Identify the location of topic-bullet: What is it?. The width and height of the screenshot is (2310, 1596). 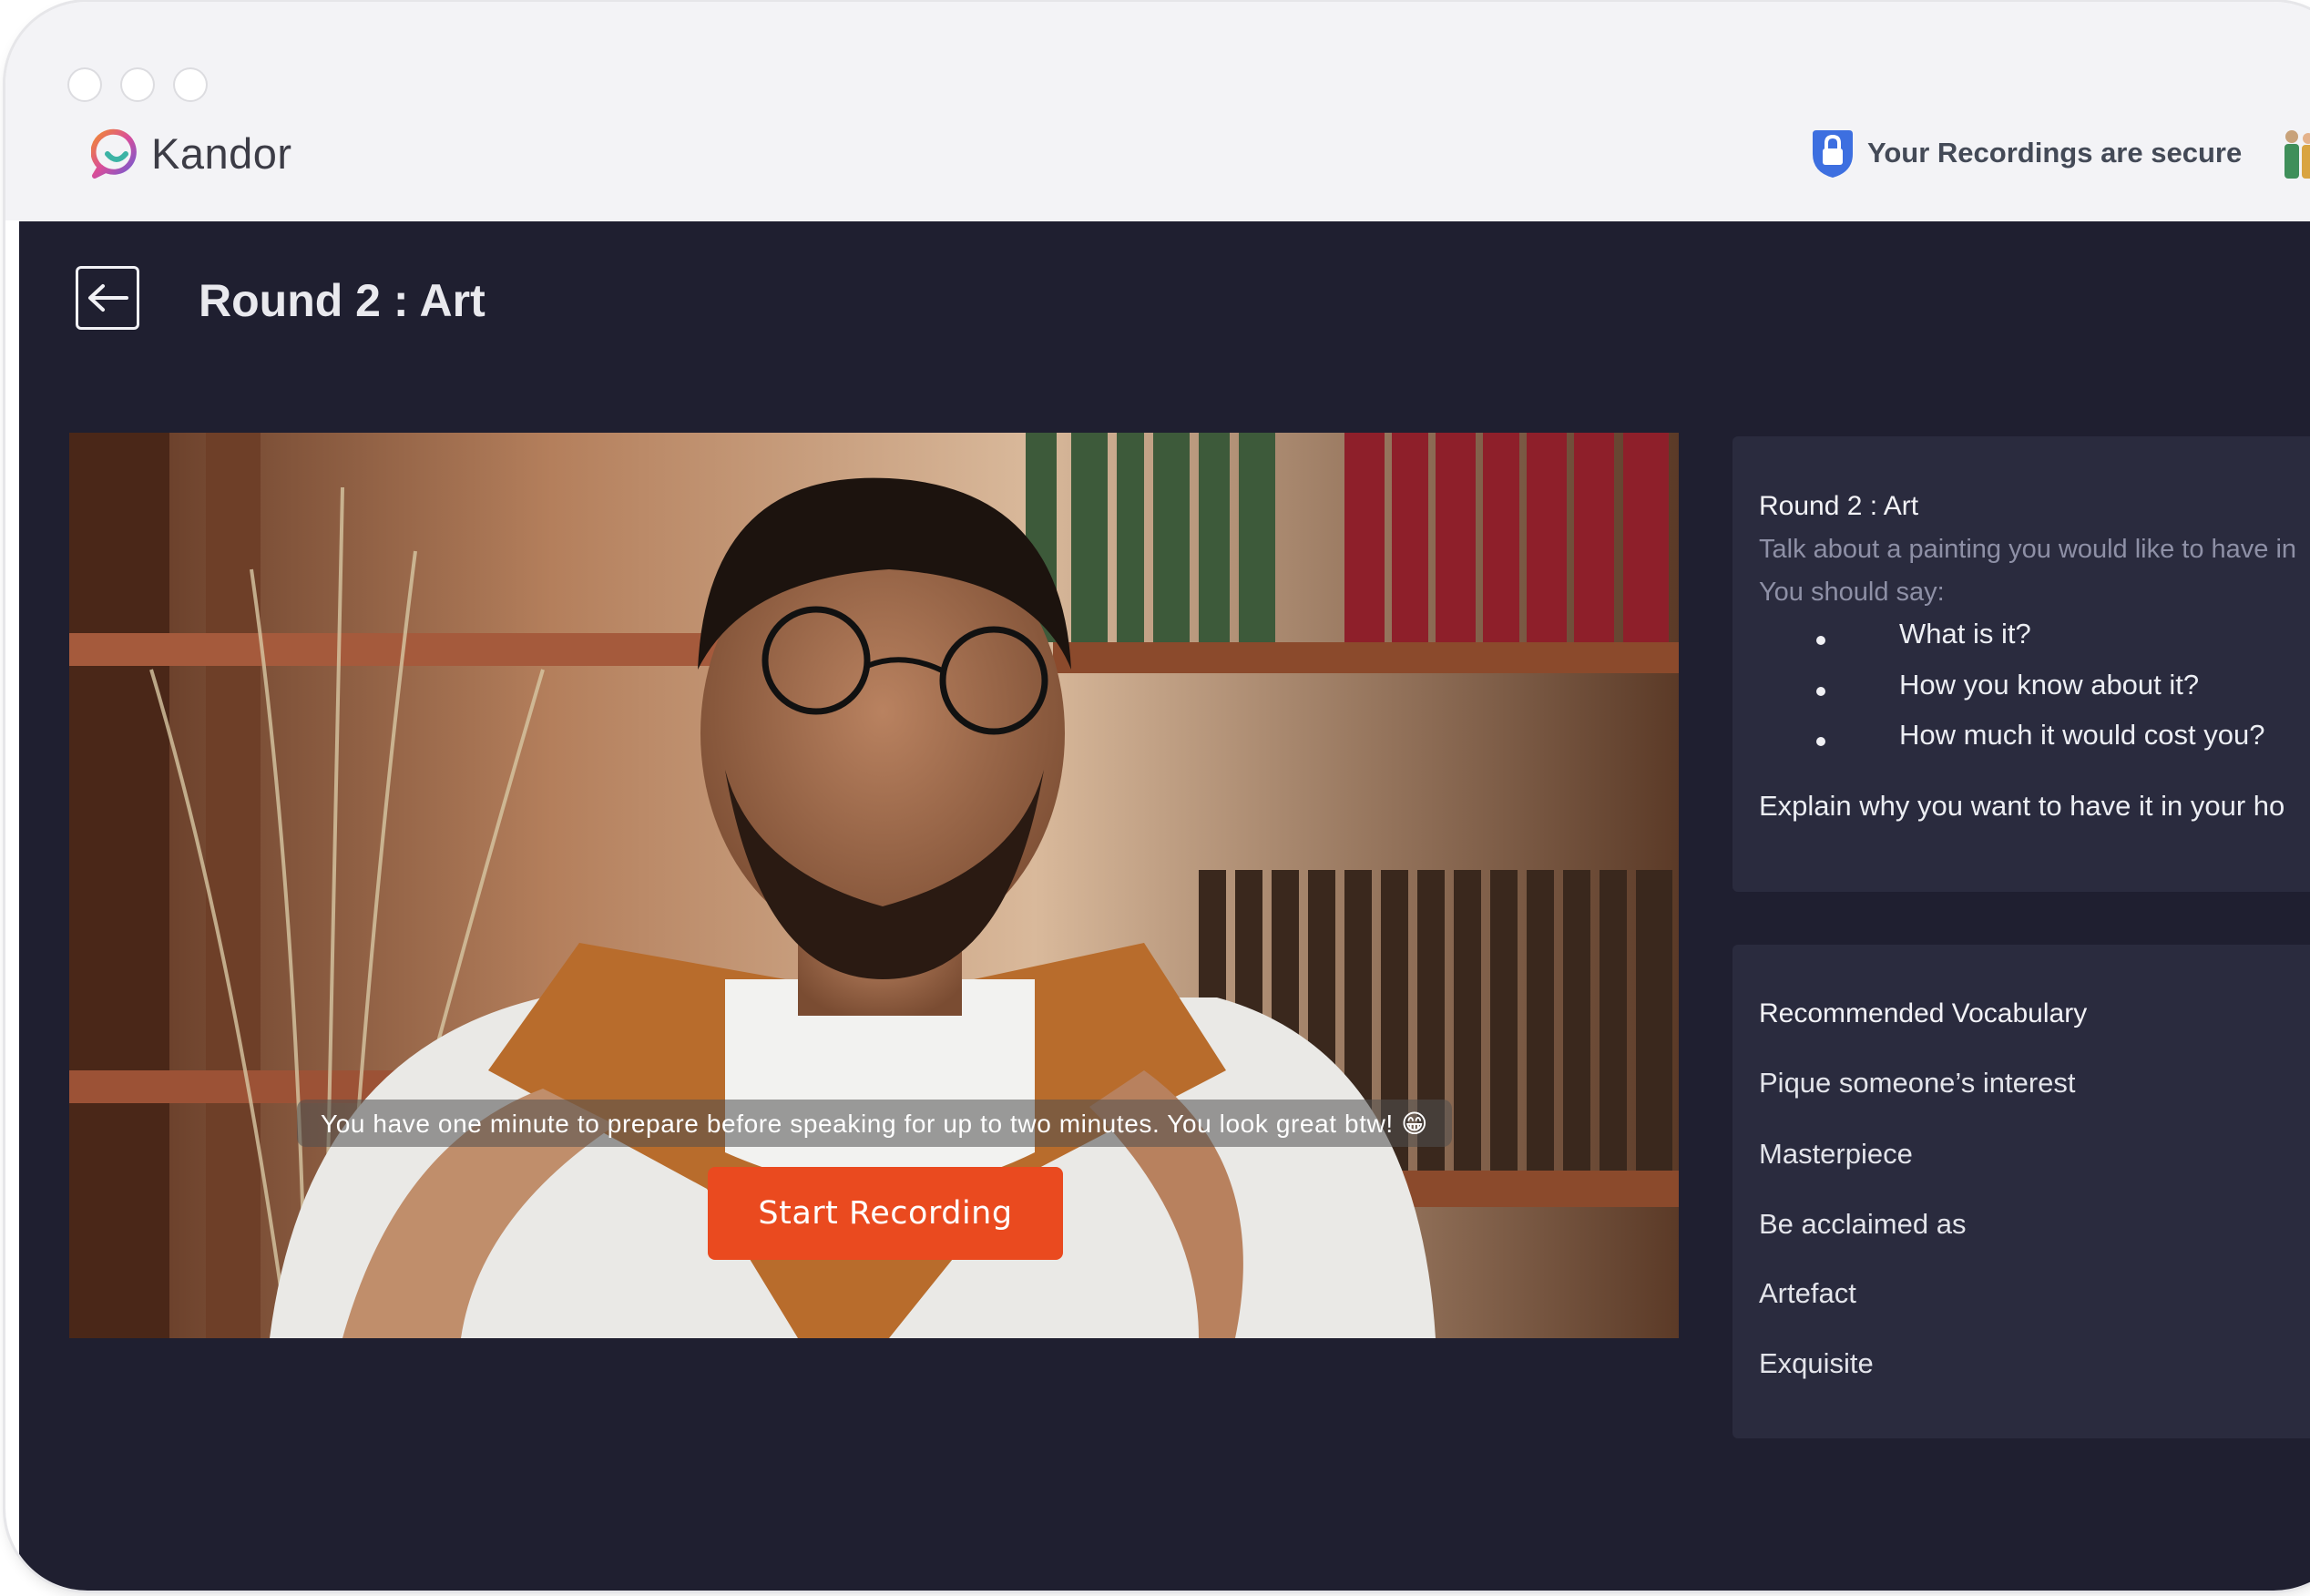
(1965, 634).